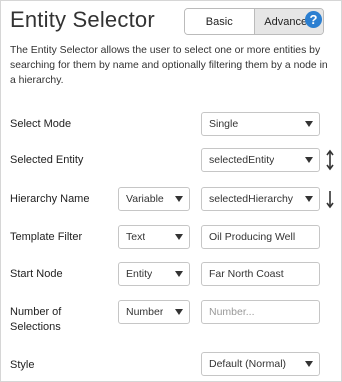 This screenshot has height=382, width=342. What do you see at coordinates (145, 199) in the screenshot?
I see `hierarchy-name-type-value: Variable` at bounding box center [145, 199].